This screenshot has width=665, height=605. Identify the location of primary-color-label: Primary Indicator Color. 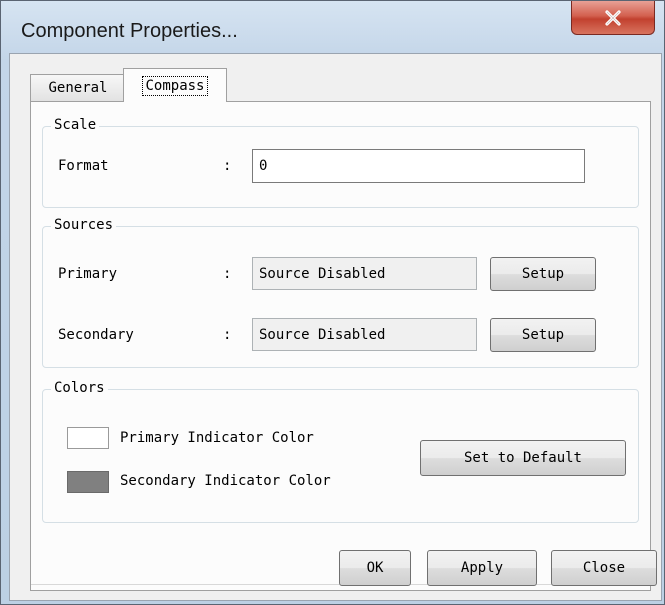
(217, 438).